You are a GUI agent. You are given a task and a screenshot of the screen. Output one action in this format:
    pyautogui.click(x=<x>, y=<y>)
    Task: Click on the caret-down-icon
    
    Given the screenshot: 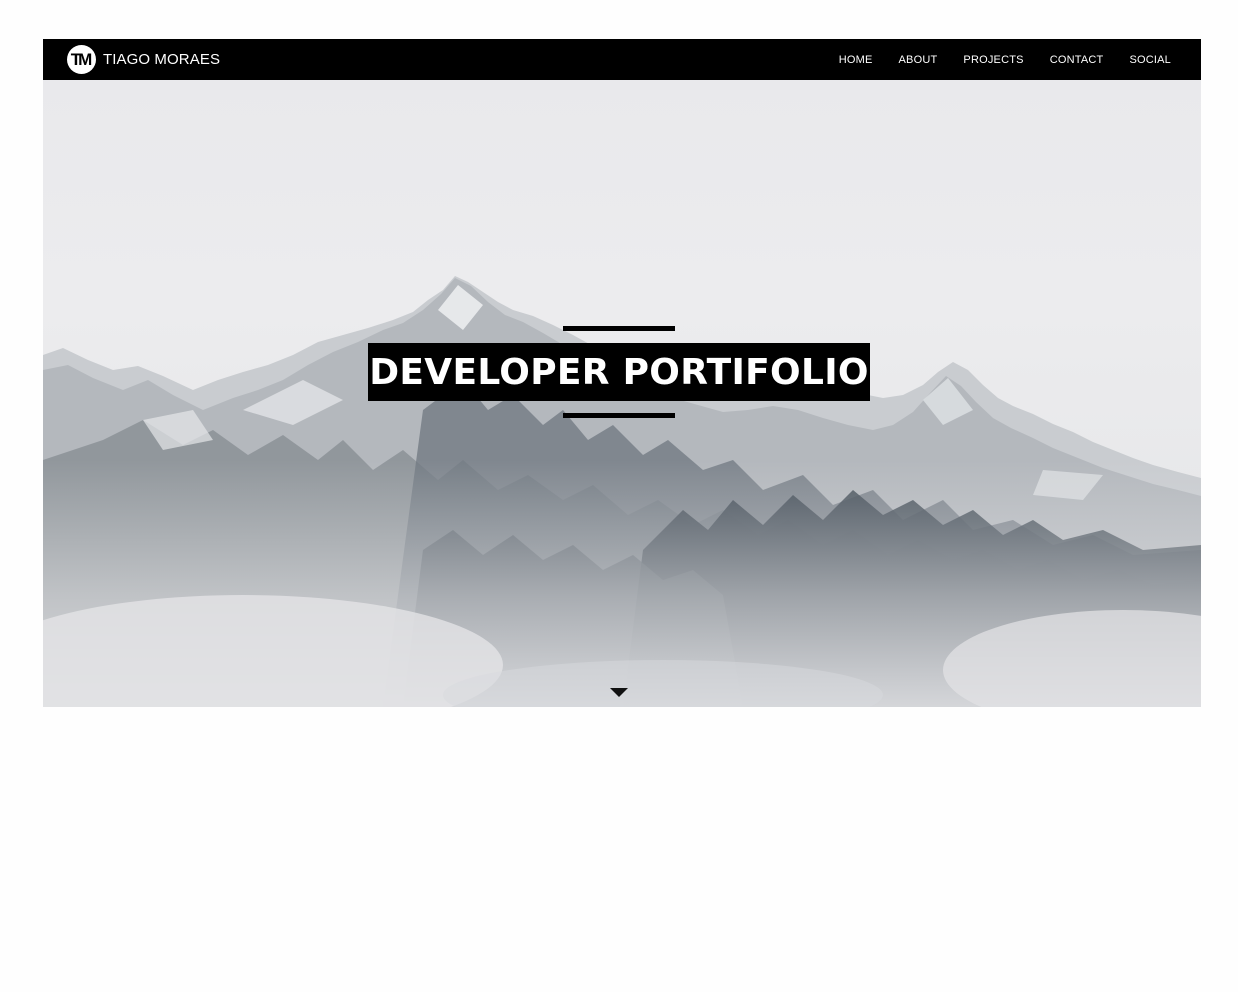 What is the action you would take?
    pyautogui.click(x=619, y=692)
    